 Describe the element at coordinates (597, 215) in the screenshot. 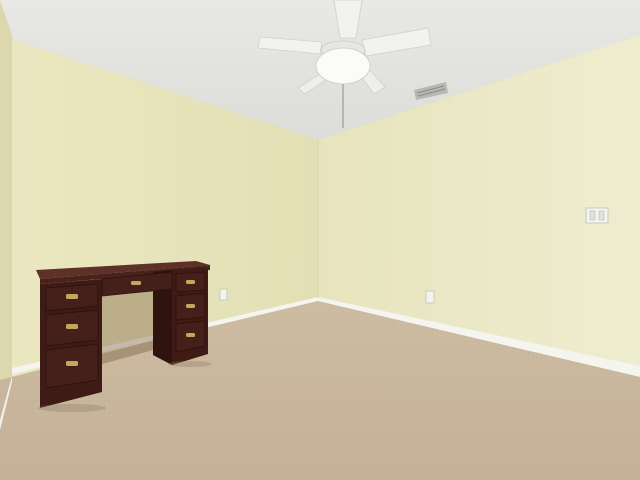

I see `light-switch` at that location.